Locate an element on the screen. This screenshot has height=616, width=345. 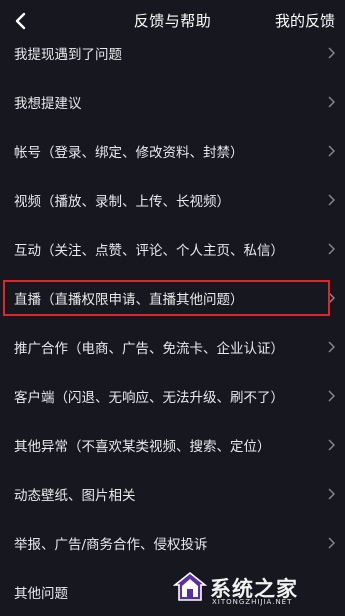
list-item-label: 推广合作（电商、广告、免流卡、企业认证） is located at coordinates (149, 349).